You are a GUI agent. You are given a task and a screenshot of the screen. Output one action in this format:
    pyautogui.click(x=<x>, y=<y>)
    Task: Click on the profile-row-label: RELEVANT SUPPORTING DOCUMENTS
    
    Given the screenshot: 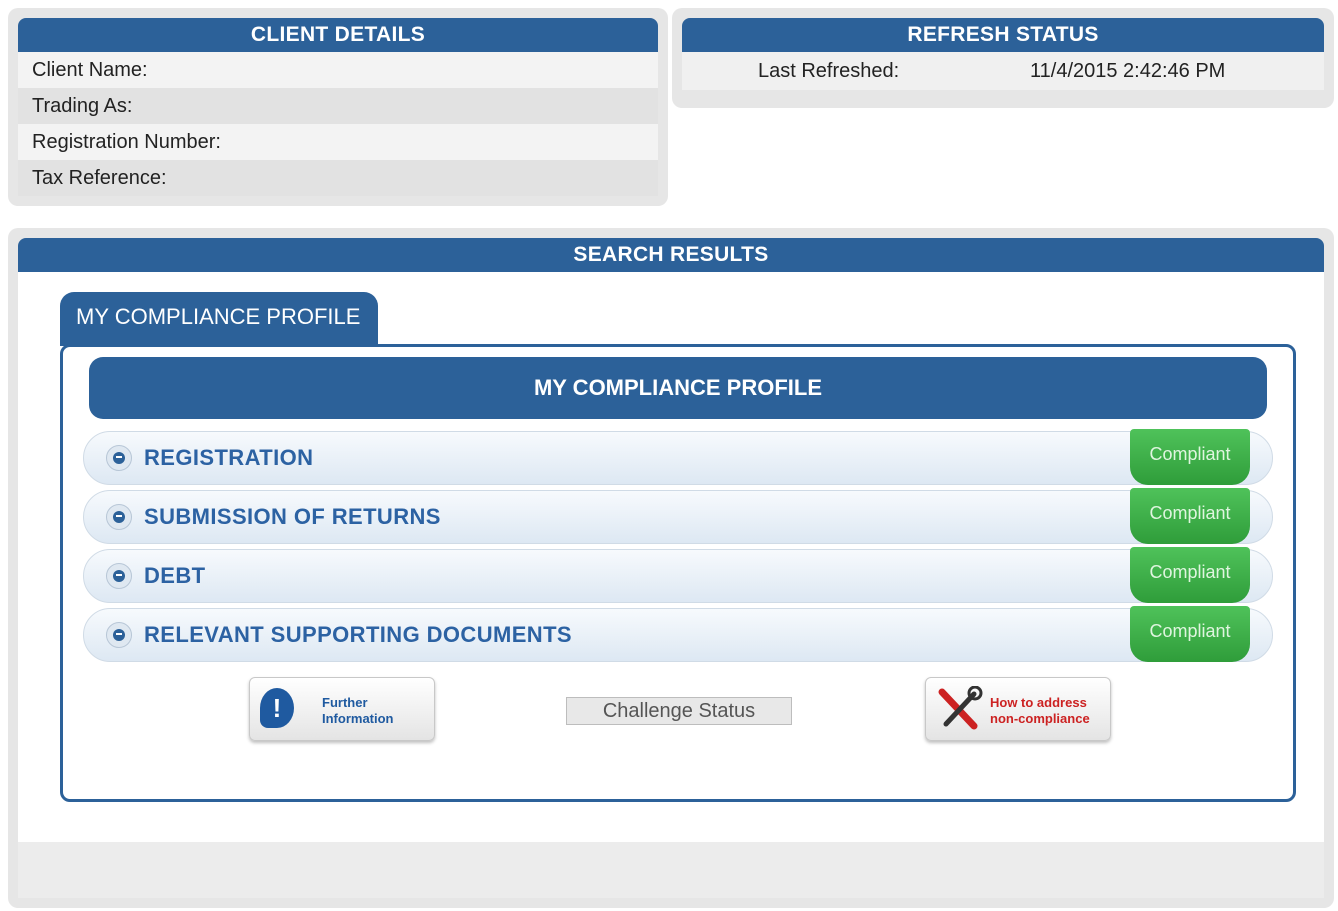 What is the action you would take?
    pyautogui.click(x=358, y=635)
    